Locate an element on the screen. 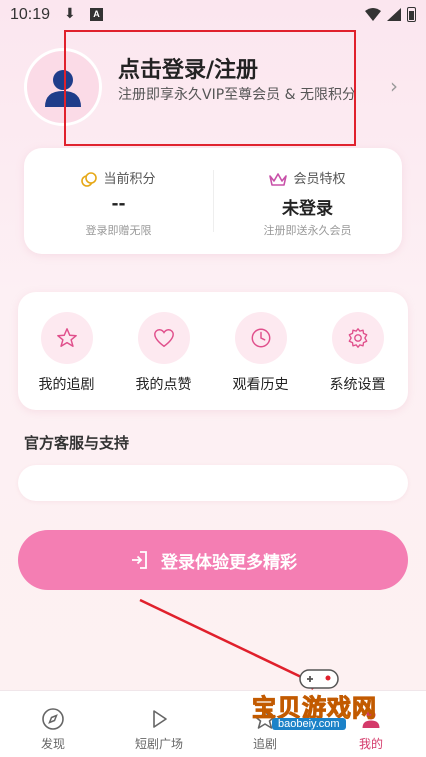 This screenshot has height=757, width=426. support-section-title: 官方客服与支持 is located at coordinates (77, 443).